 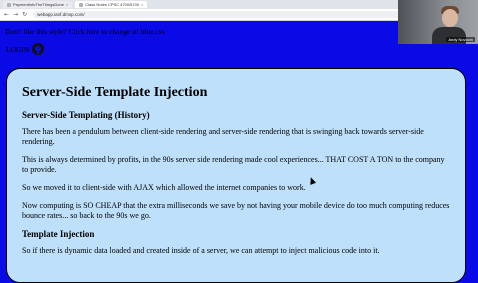 I want to click on section-heading-template-injection: Template Injection, so click(x=58, y=234).